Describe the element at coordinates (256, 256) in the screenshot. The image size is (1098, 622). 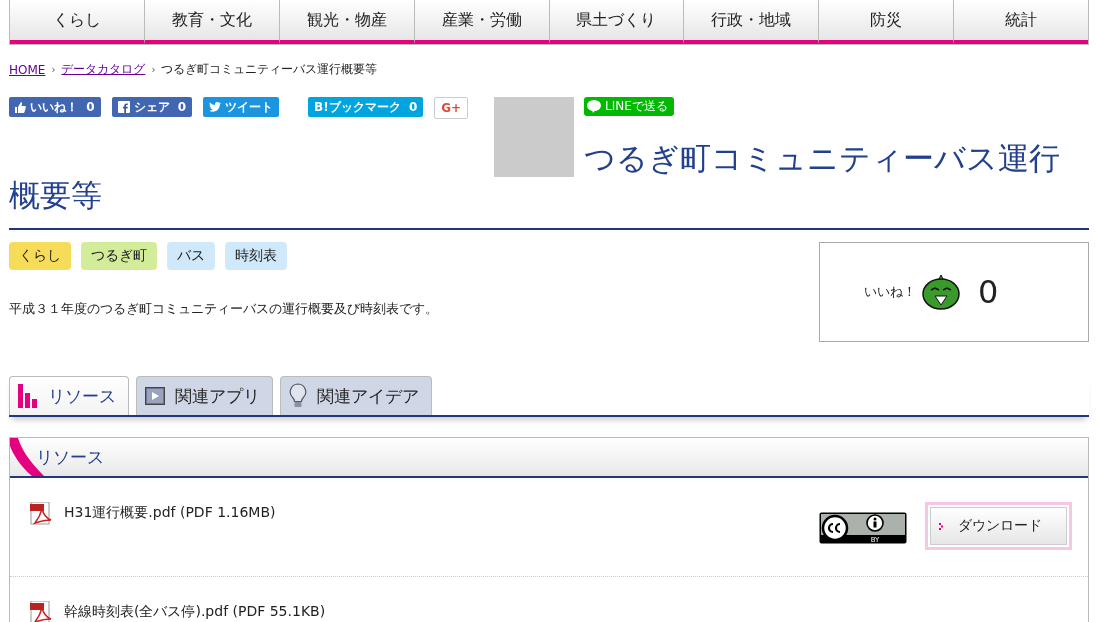
I see `tag: 時刻表` at that location.